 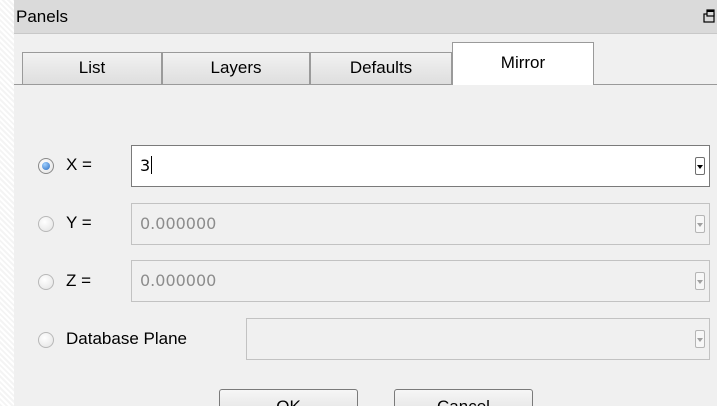 What do you see at coordinates (126, 338) in the screenshot?
I see `label-database-plane: Database Plane` at bounding box center [126, 338].